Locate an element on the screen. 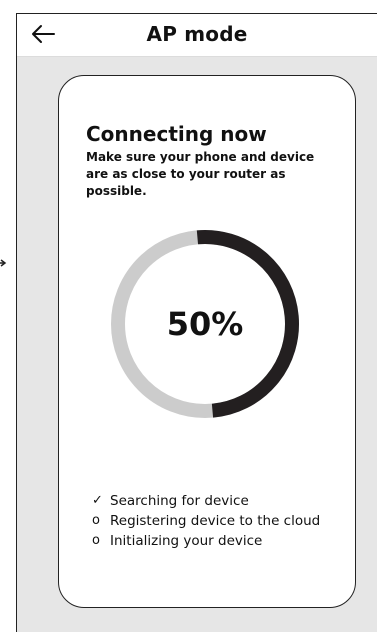  card-subtitle-line1: Make sure your phone and device is located at coordinates (200, 157).